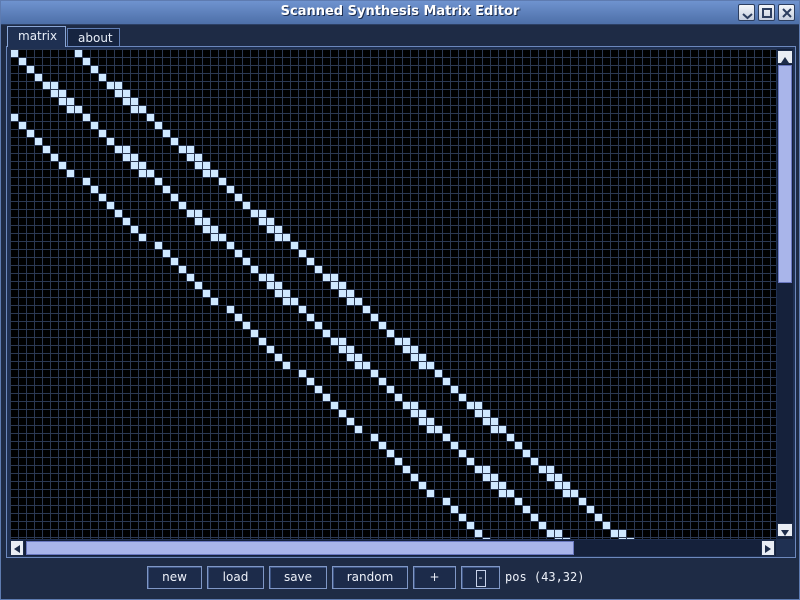 This screenshot has height=600, width=800. What do you see at coordinates (298, 577) in the screenshot?
I see `save-button: save` at bounding box center [298, 577].